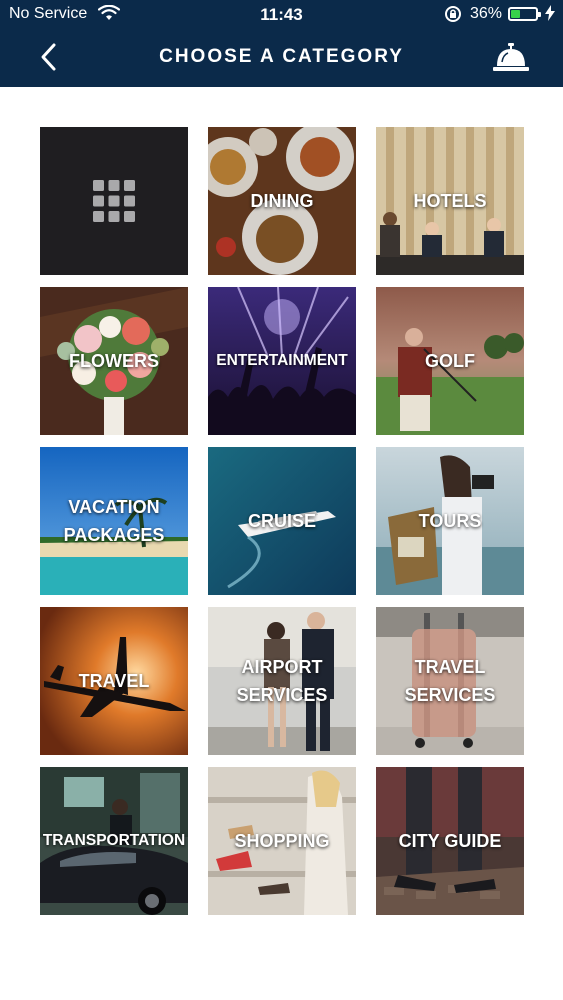 Image resolution: width=563 pixels, height=1000 pixels. I want to click on grid-icon, so click(114, 201).